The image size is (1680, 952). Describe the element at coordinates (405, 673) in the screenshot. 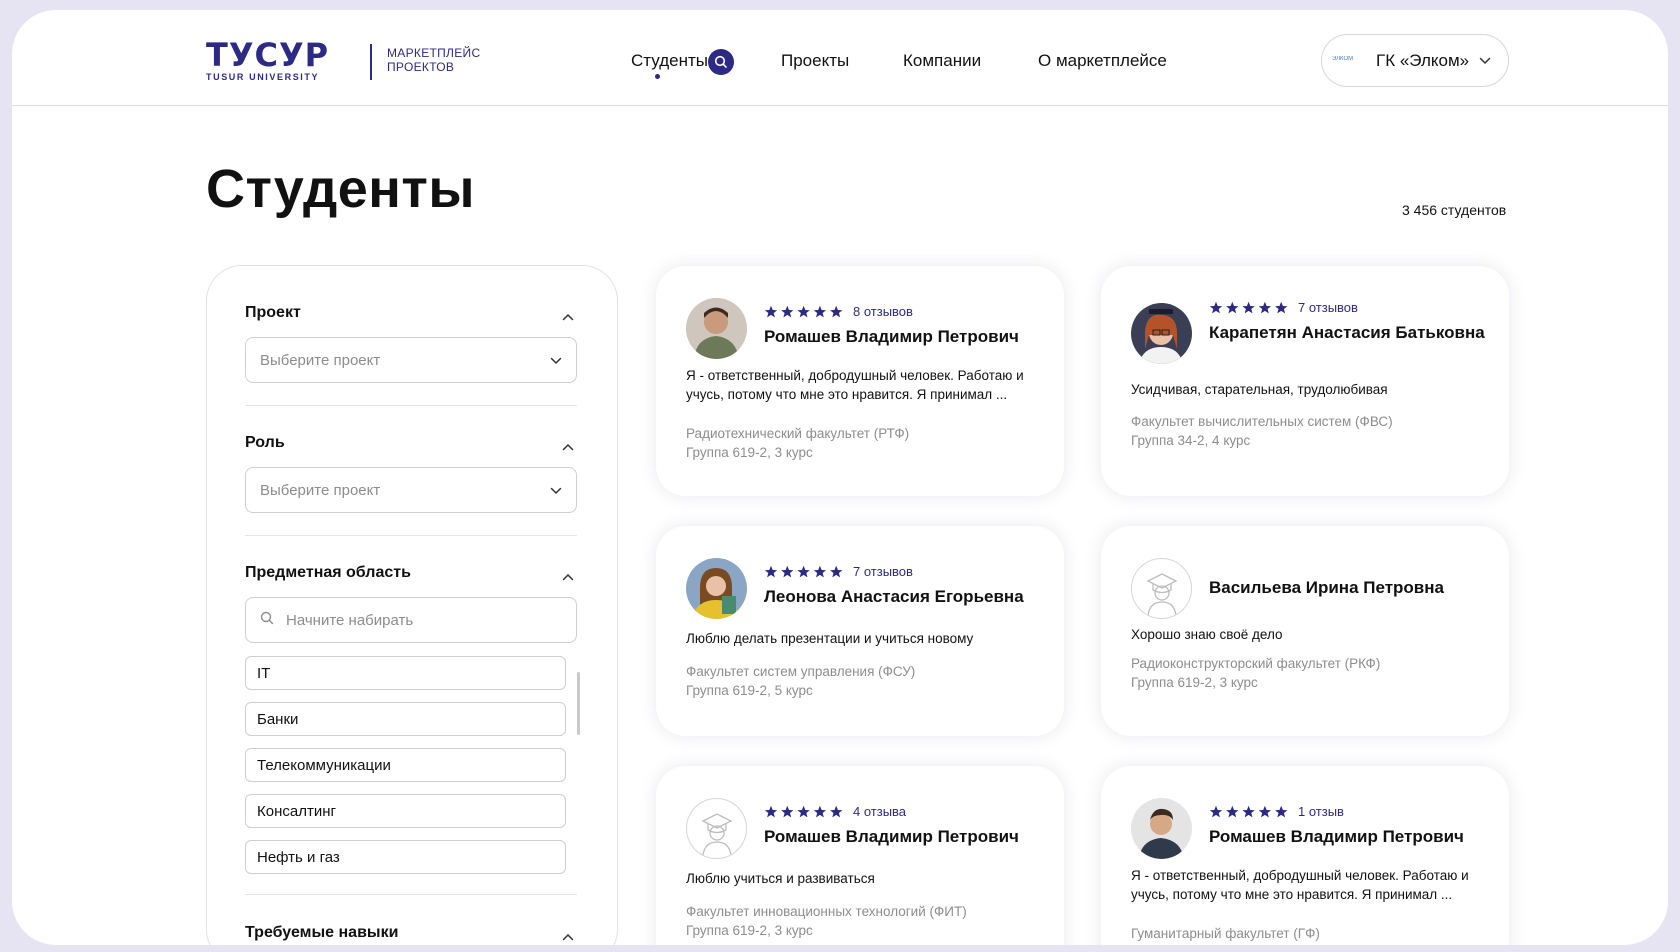

I see `domain-option: IT` at that location.